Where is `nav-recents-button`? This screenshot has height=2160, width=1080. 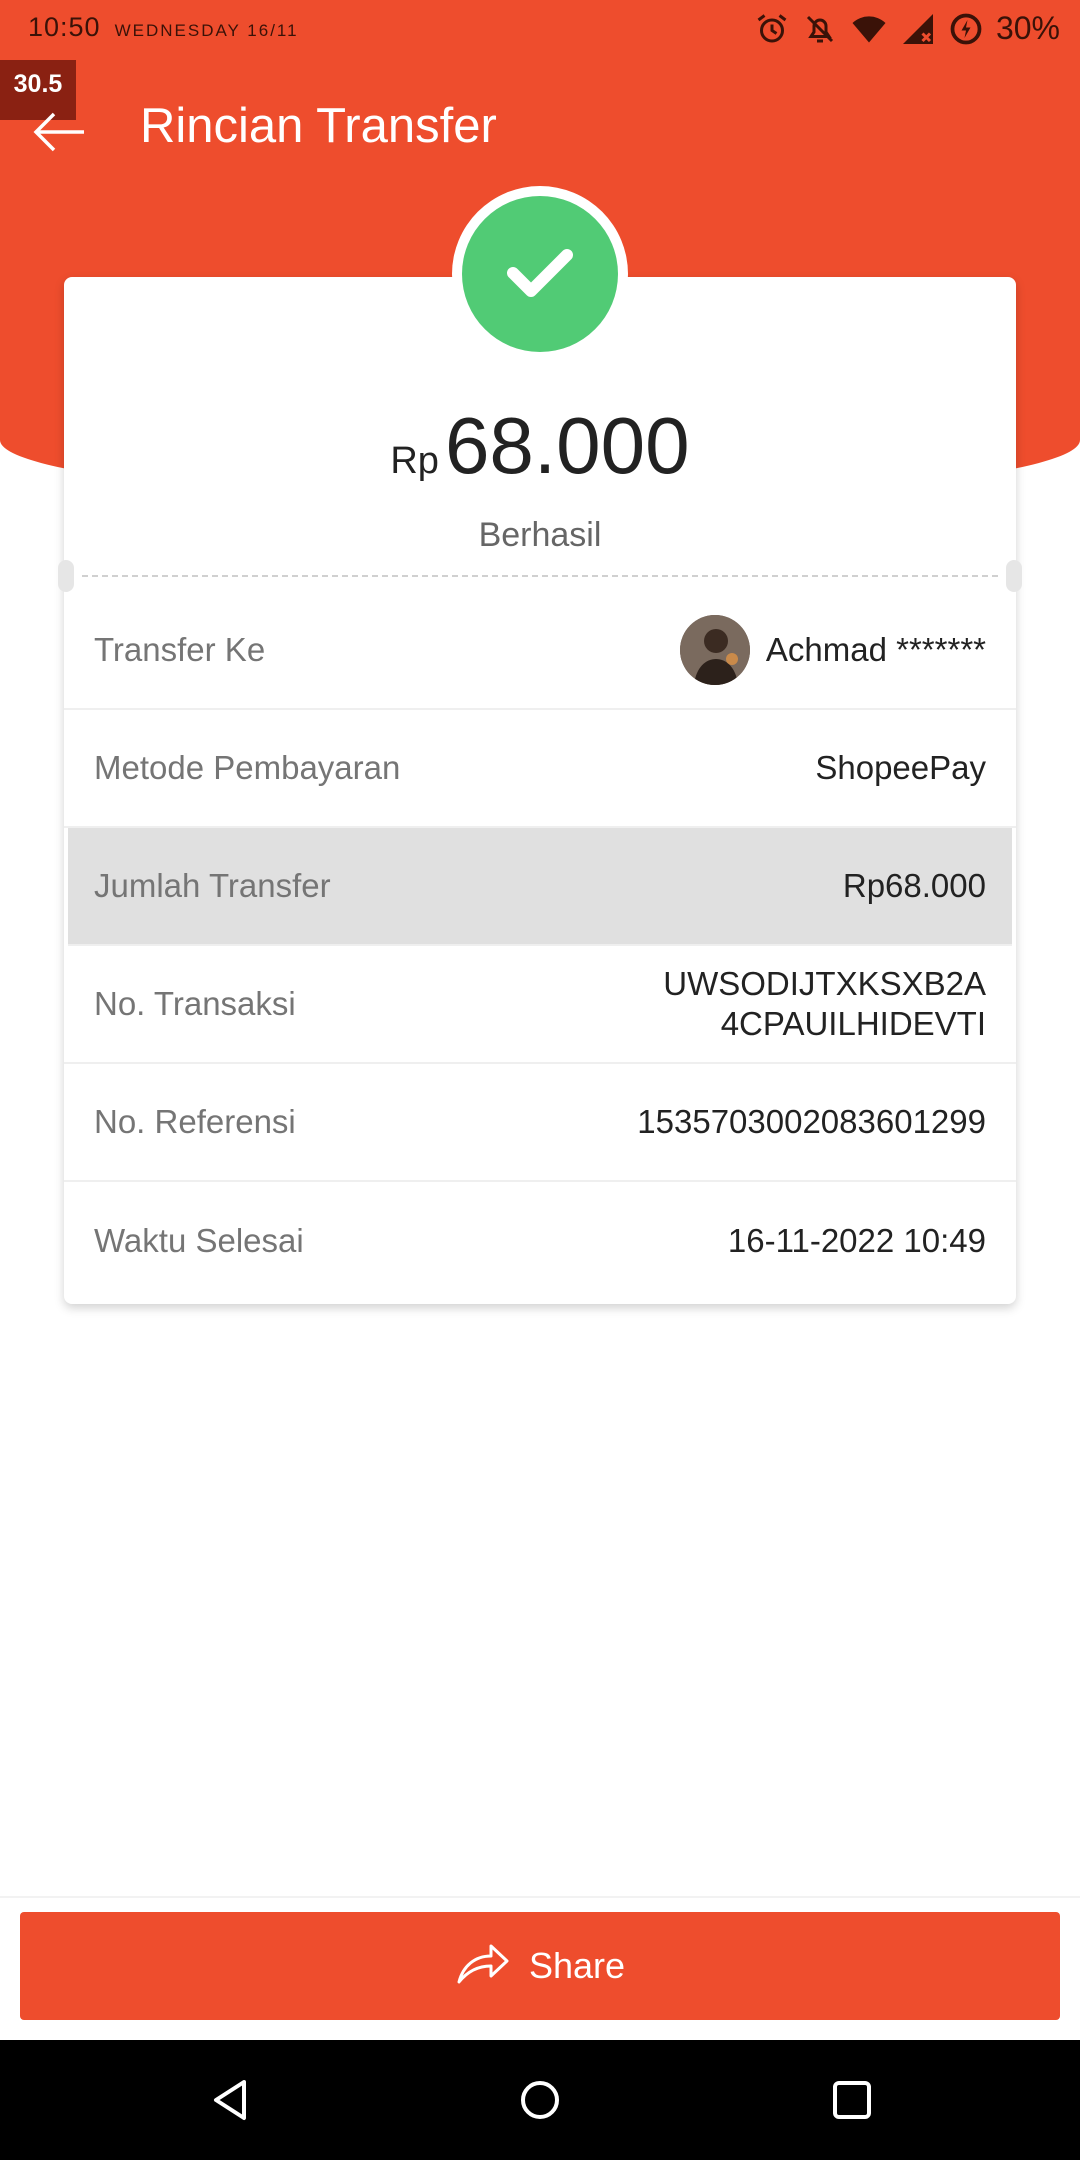
nav-recents-button is located at coordinates (852, 2100).